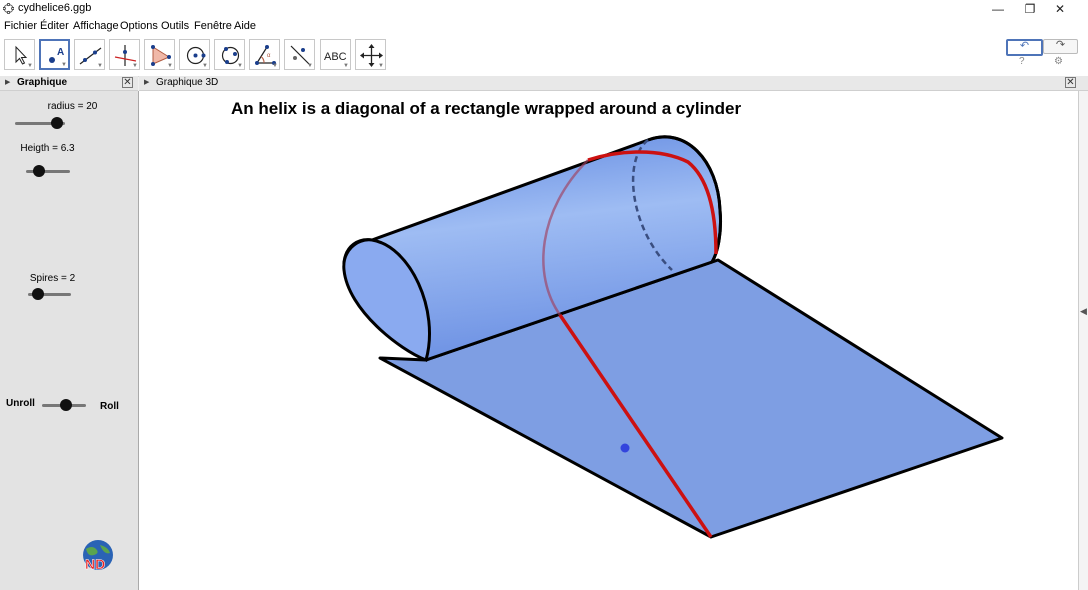 This screenshot has width=1088, height=590. What do you see at coordinates (89, 54) in the screenshot?
I see `line-tool: ▼` at bounding box center [89, 54].